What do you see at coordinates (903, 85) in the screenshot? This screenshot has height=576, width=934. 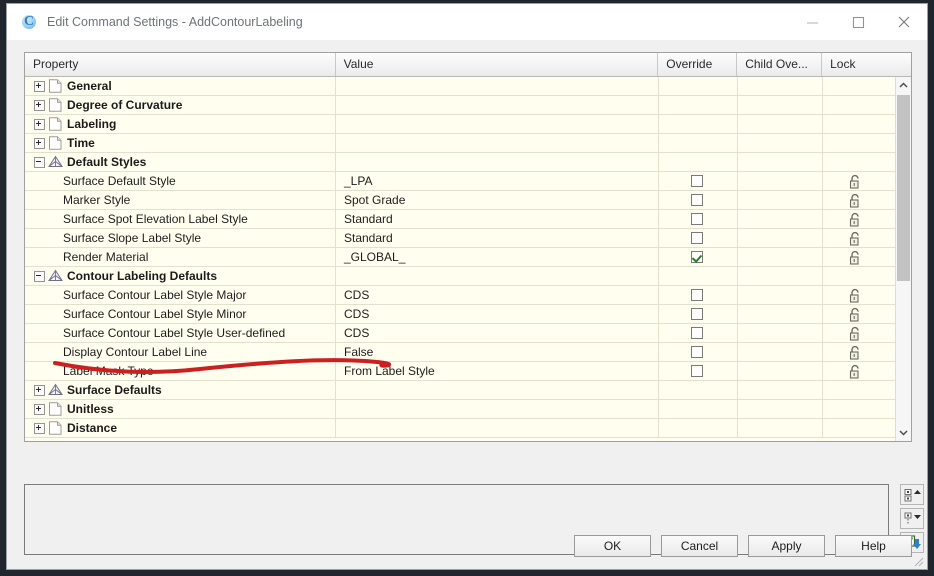 I see `scroll-up-icon` at bounding box center [903, 85].